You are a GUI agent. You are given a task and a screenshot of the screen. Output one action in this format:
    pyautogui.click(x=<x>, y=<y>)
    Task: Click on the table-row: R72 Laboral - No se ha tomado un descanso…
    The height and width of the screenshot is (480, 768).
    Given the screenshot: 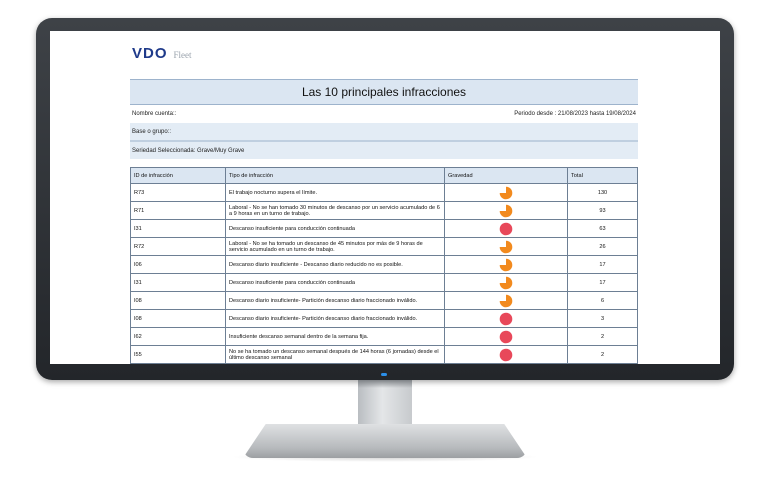 What is the action you would take?
    pyautogui.click(x=384, y=246)
    